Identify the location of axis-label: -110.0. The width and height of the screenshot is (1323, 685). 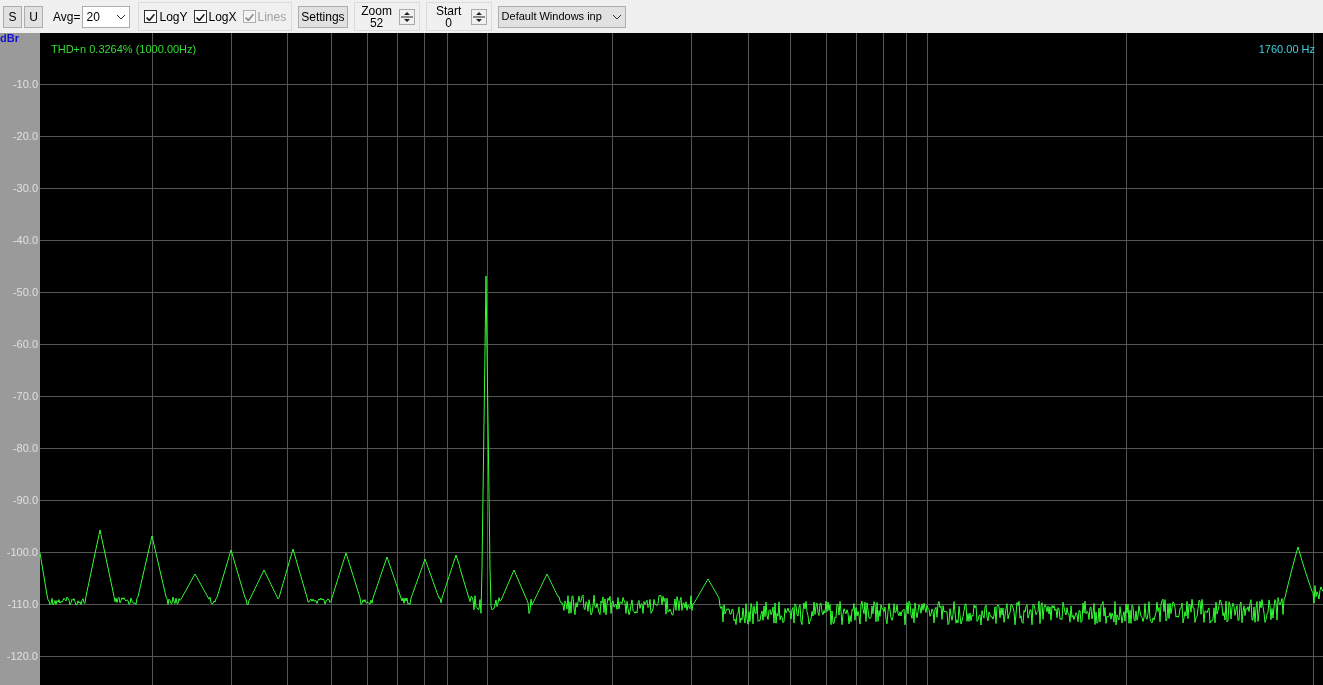
(22, 604).